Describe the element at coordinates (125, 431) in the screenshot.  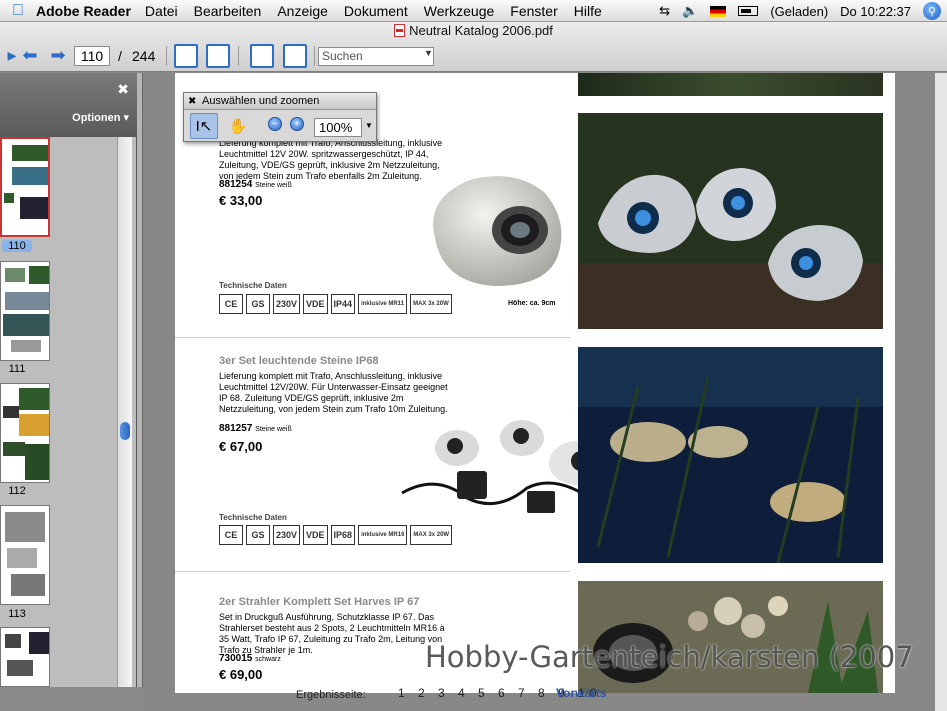
I see `sidebar-scroll-thumb` at that location.